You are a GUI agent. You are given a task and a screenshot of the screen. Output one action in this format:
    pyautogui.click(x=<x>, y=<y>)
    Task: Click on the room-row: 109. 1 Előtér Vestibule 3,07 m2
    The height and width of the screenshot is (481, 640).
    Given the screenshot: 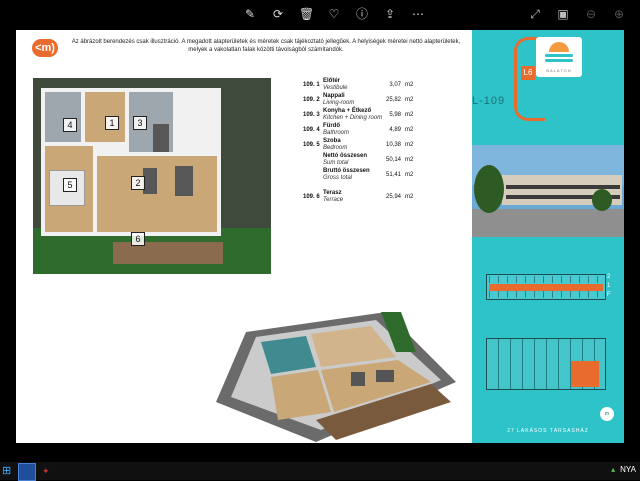 What is the action you would take?
    pyautogui.click(x=368, y=85)
    